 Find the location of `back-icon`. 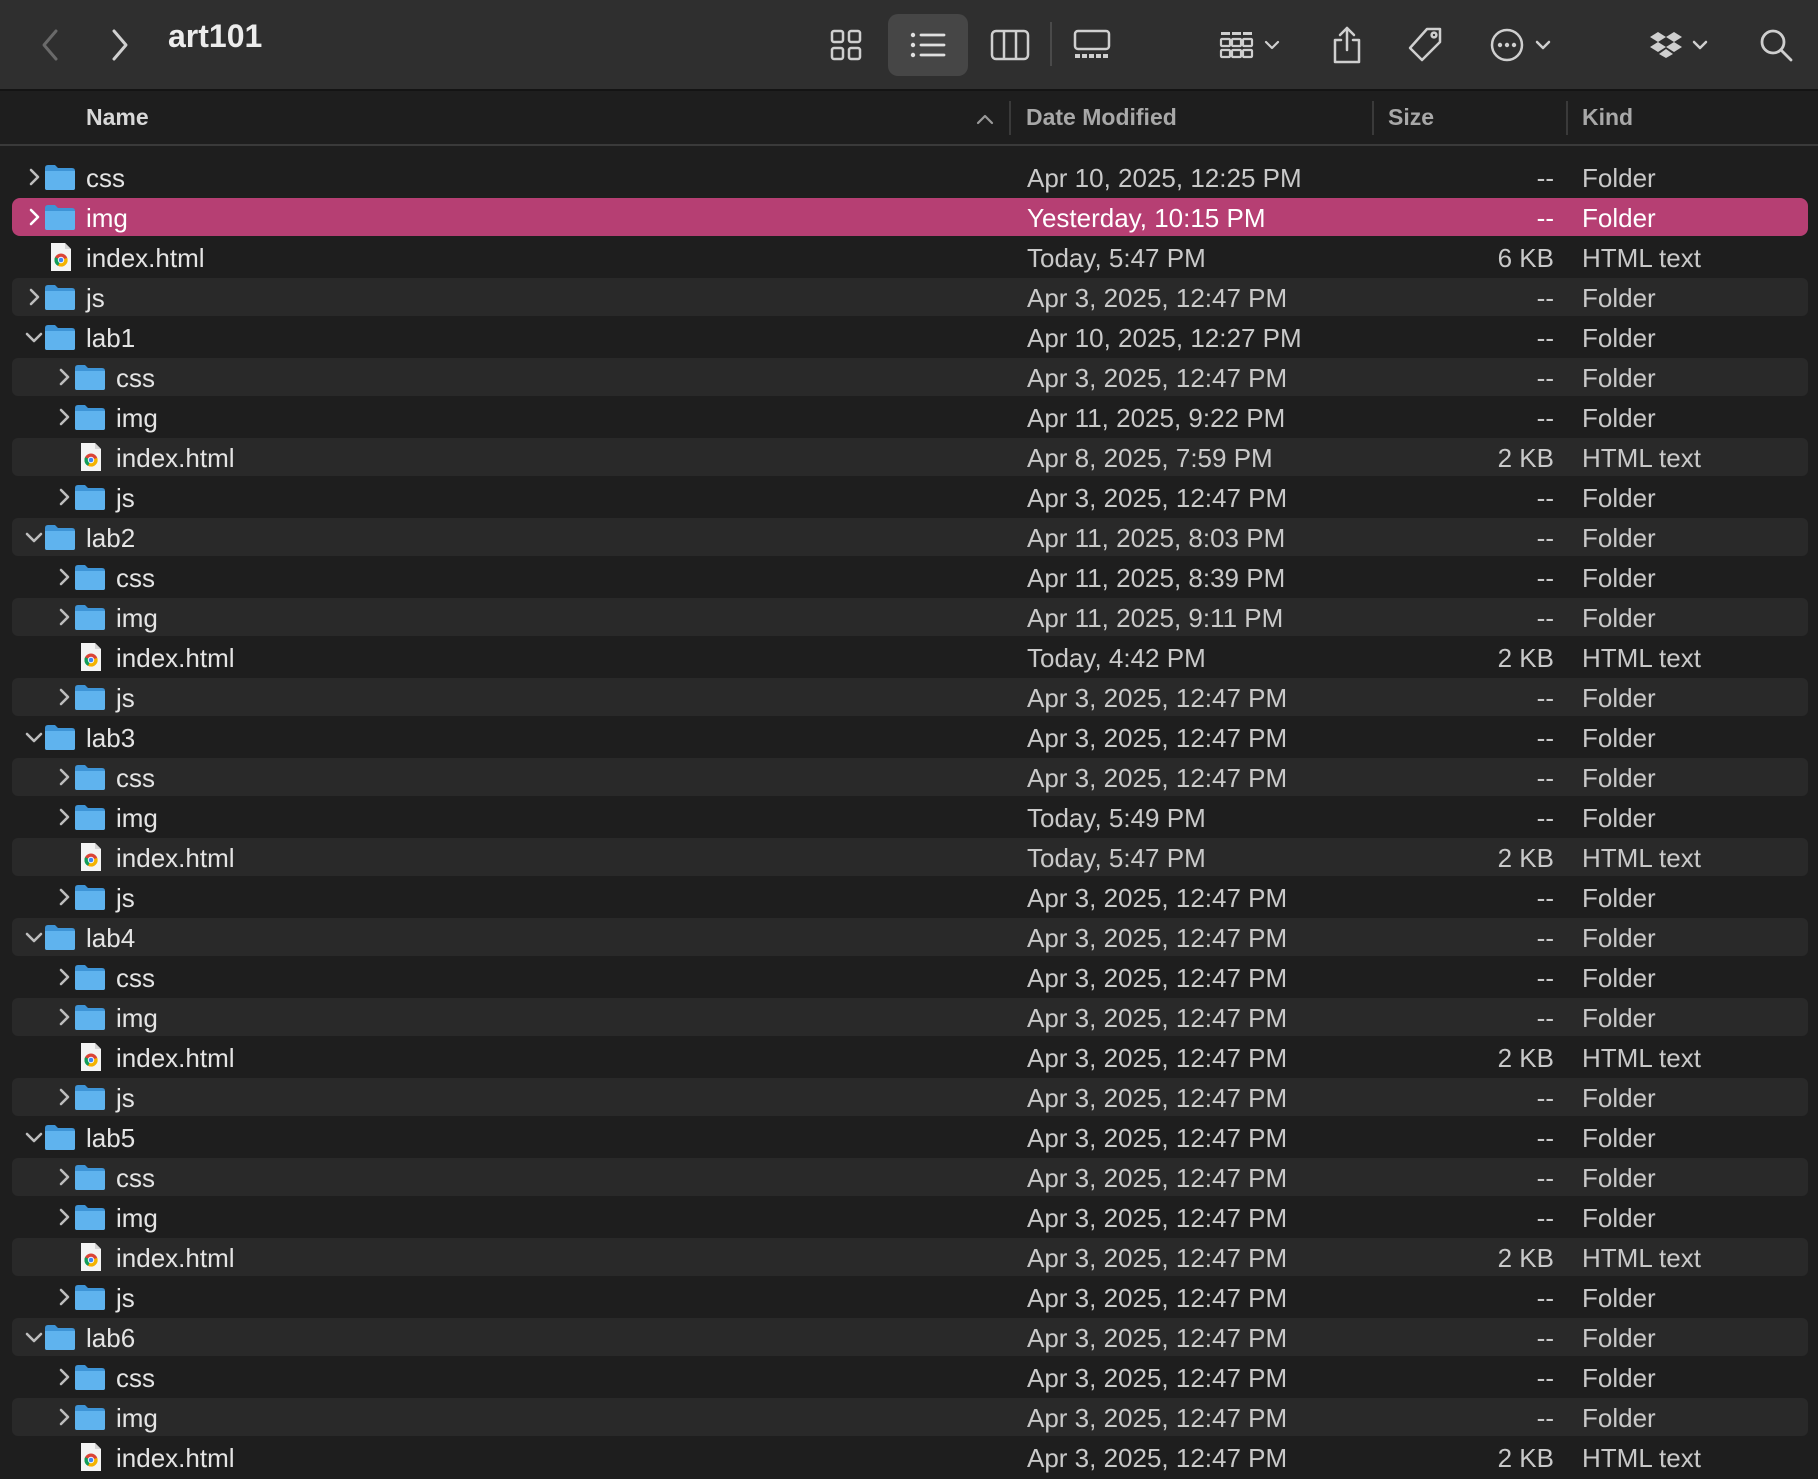

back-icon is located at coordinates (50, 45).